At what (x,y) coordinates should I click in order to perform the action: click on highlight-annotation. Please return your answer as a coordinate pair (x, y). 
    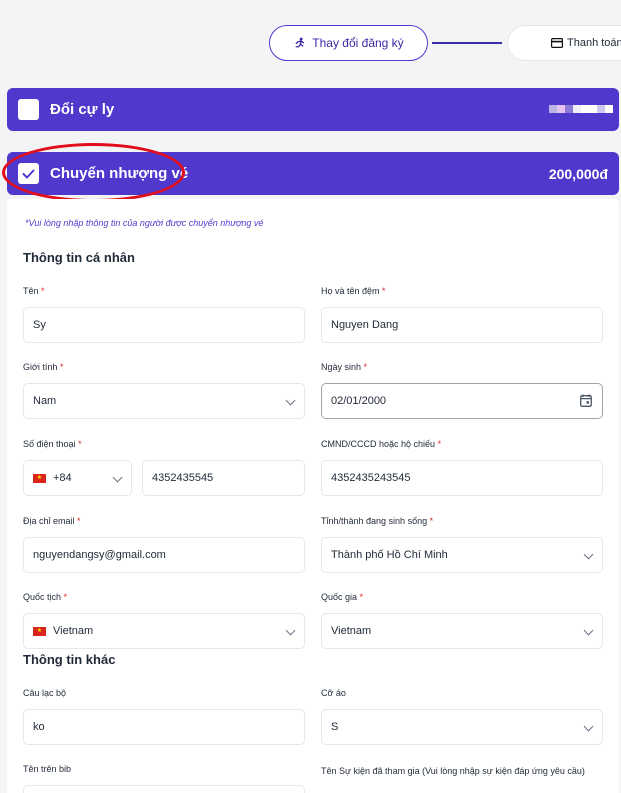
    Looking at the image, I should click on (93, 172).